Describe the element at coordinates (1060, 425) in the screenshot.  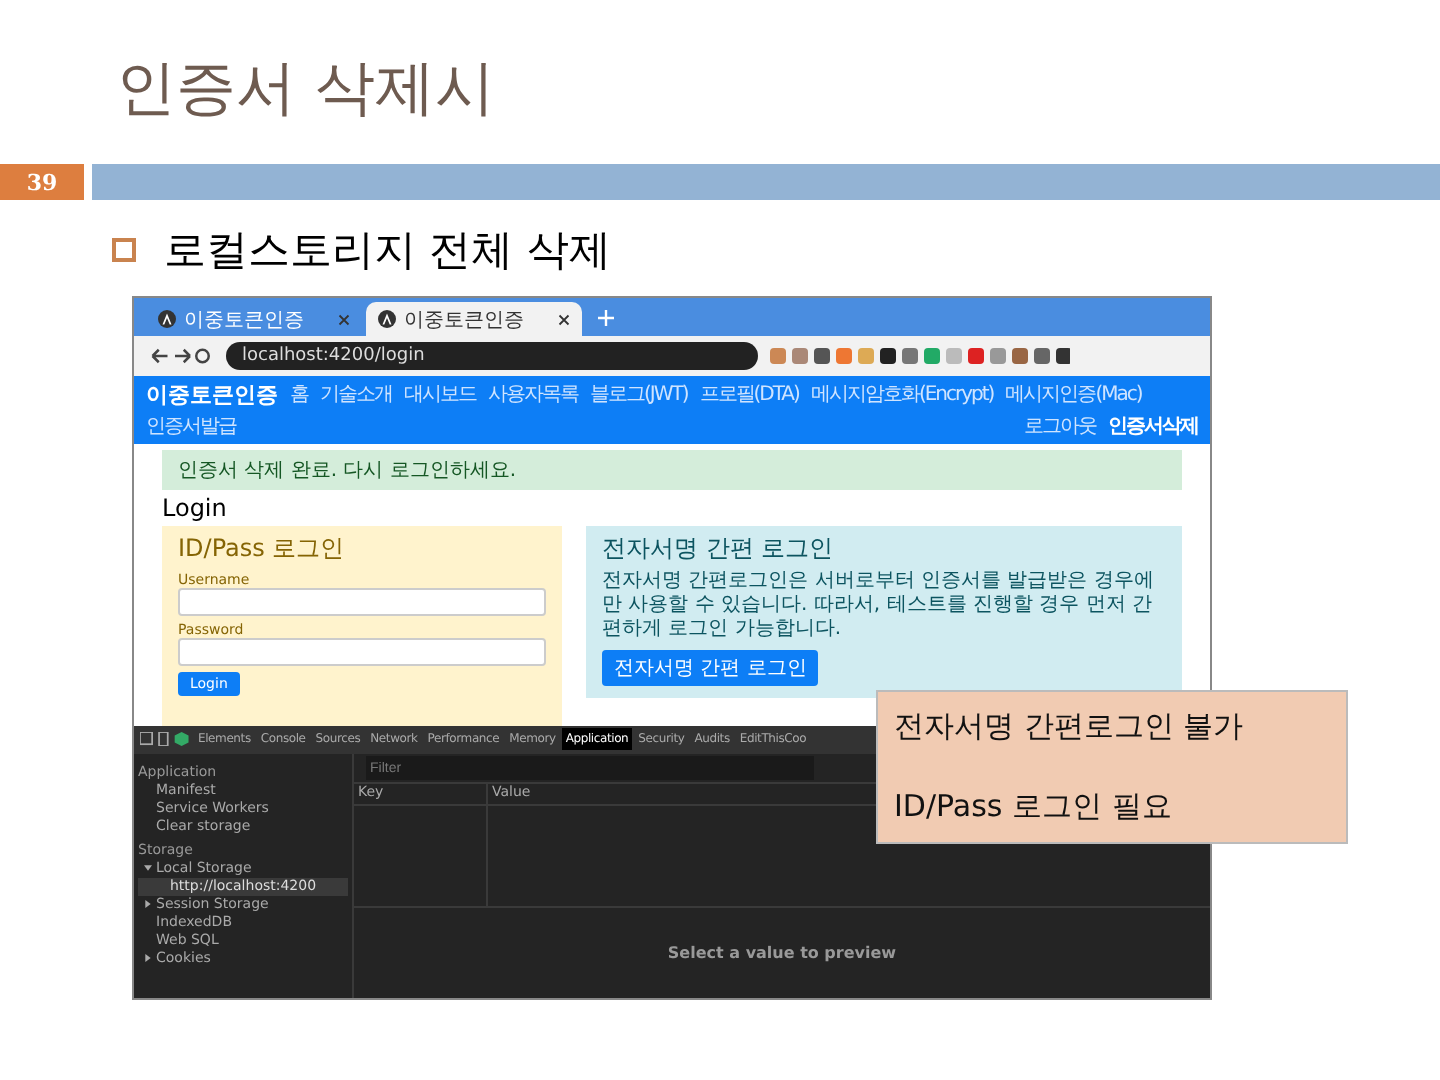
I see `nav-link: 로그아웃` at that location.